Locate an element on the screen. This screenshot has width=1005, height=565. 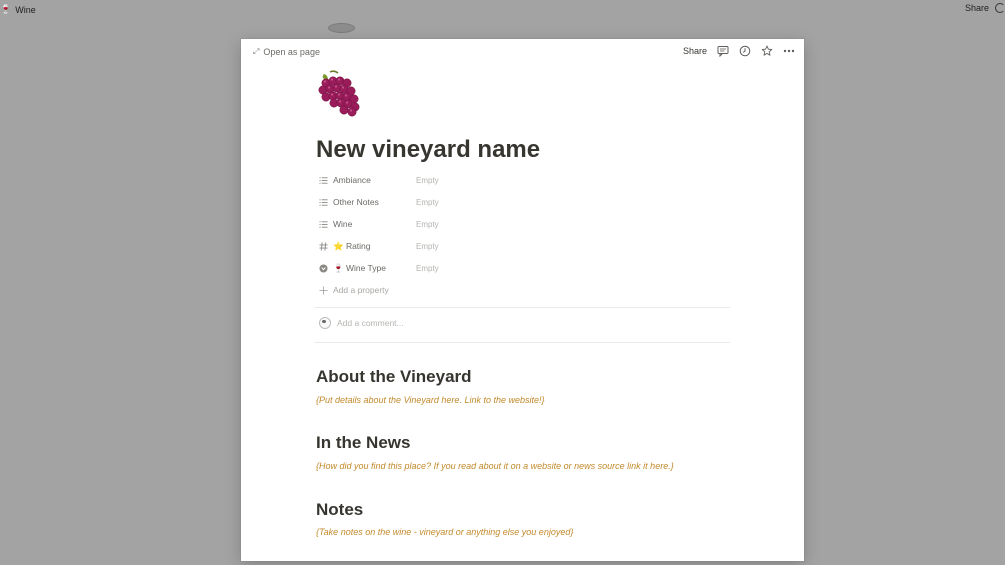
page-title: New vineyard name is located at coordinates (428, 150).